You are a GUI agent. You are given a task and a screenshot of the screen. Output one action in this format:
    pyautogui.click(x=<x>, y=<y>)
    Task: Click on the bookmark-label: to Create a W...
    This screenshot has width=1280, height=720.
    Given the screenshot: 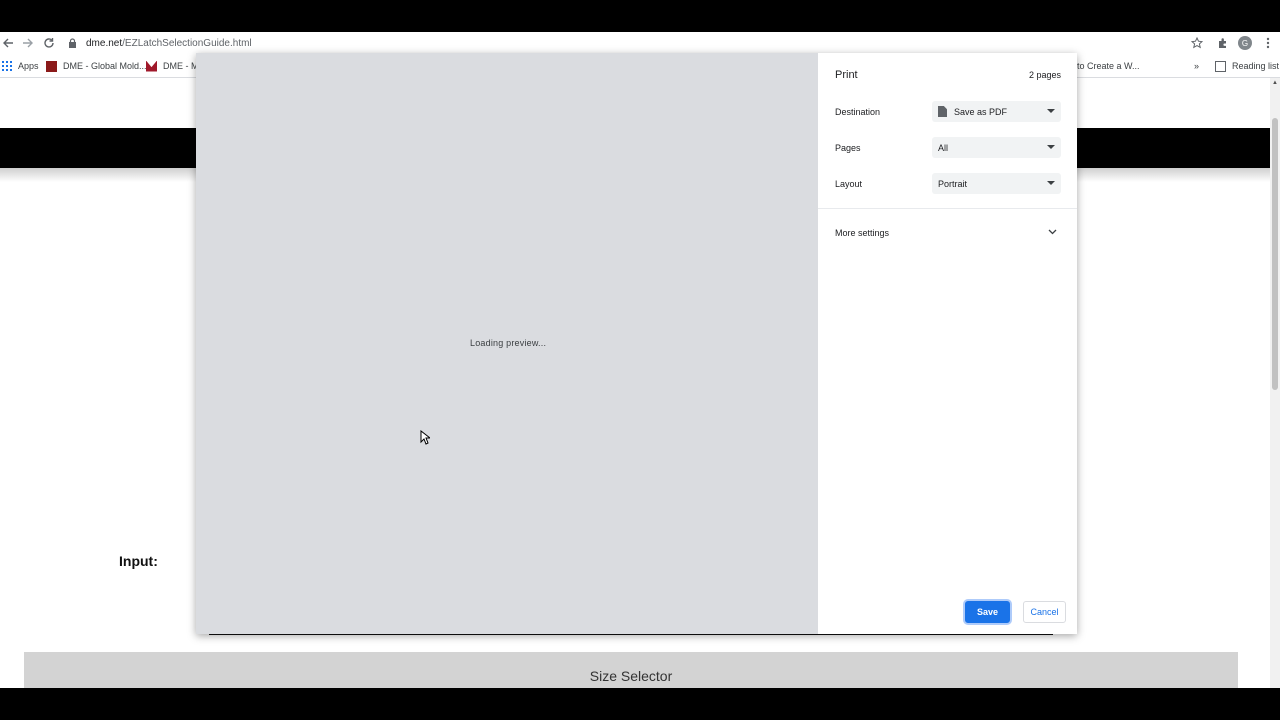 What is the action you would take?
    pyautogui.click(x=1108, y=66)
    